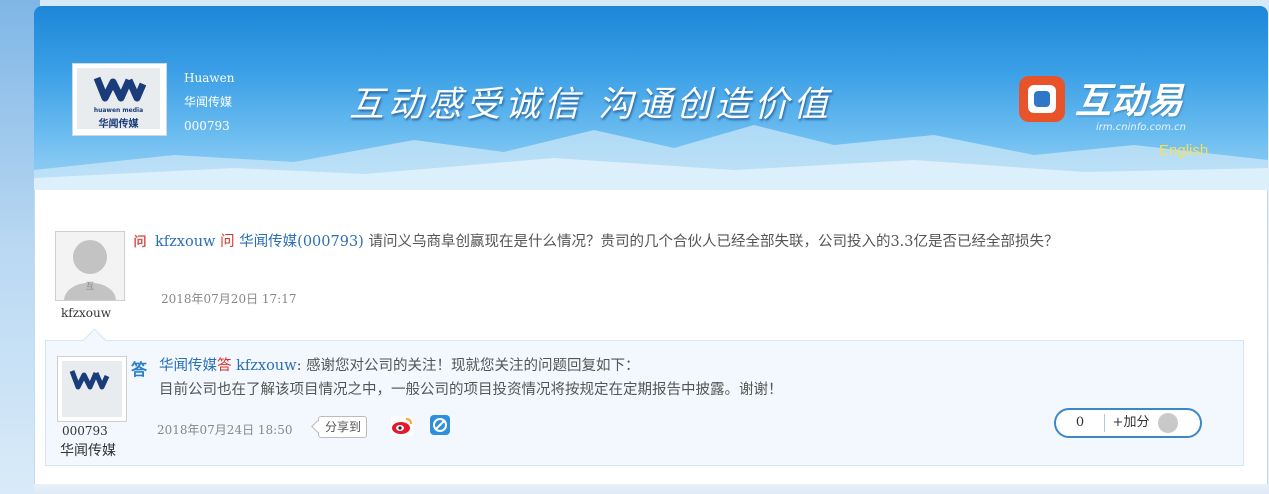 The width and height of the screenshot is (1269, 494). I want to click on company-info: Huawen 华闻传媒 000793, so click(209, 102).